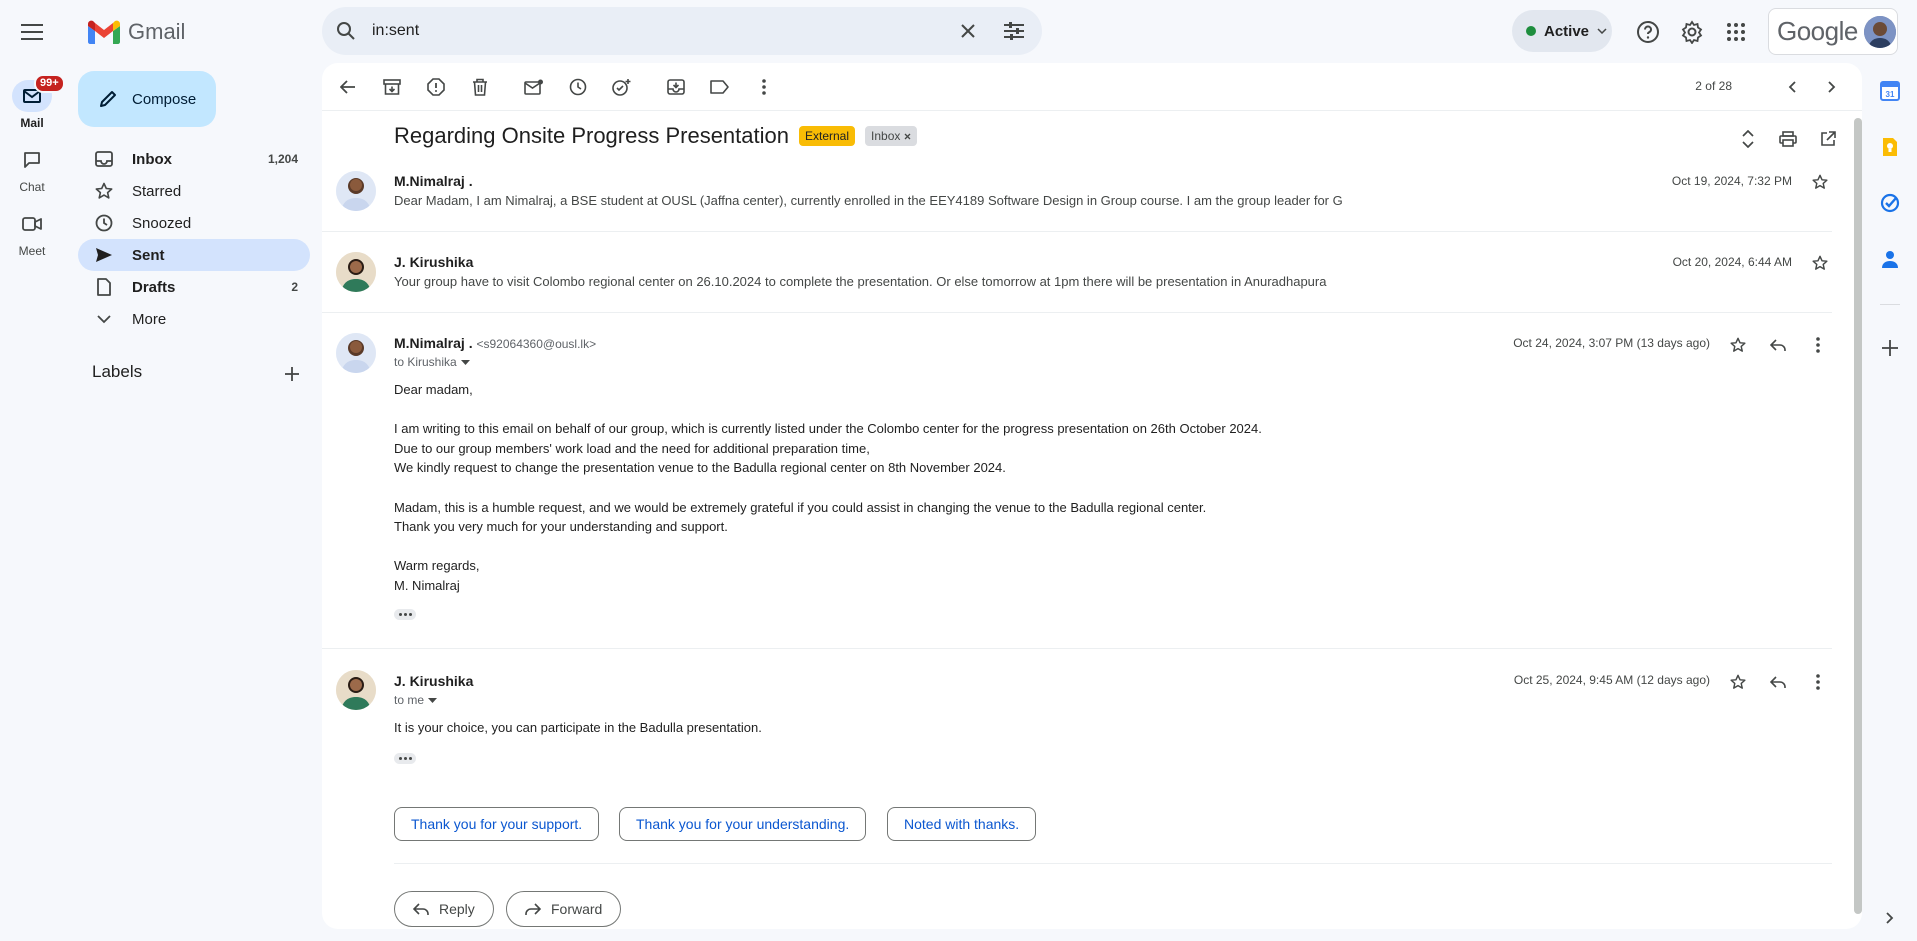 The height and width of the screenshot is (941, 1917). I want to click on main-menu-button, so click(32, 32).